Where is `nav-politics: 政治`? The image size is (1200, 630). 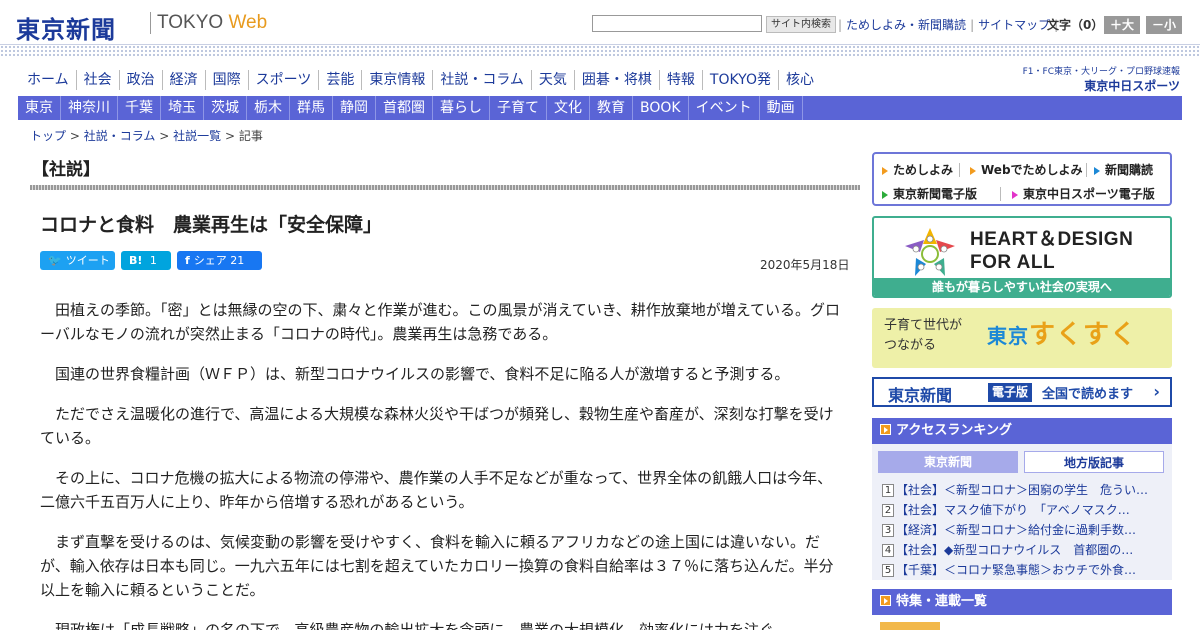
nav-politics: 政治 is located at coordinates (140, 80).